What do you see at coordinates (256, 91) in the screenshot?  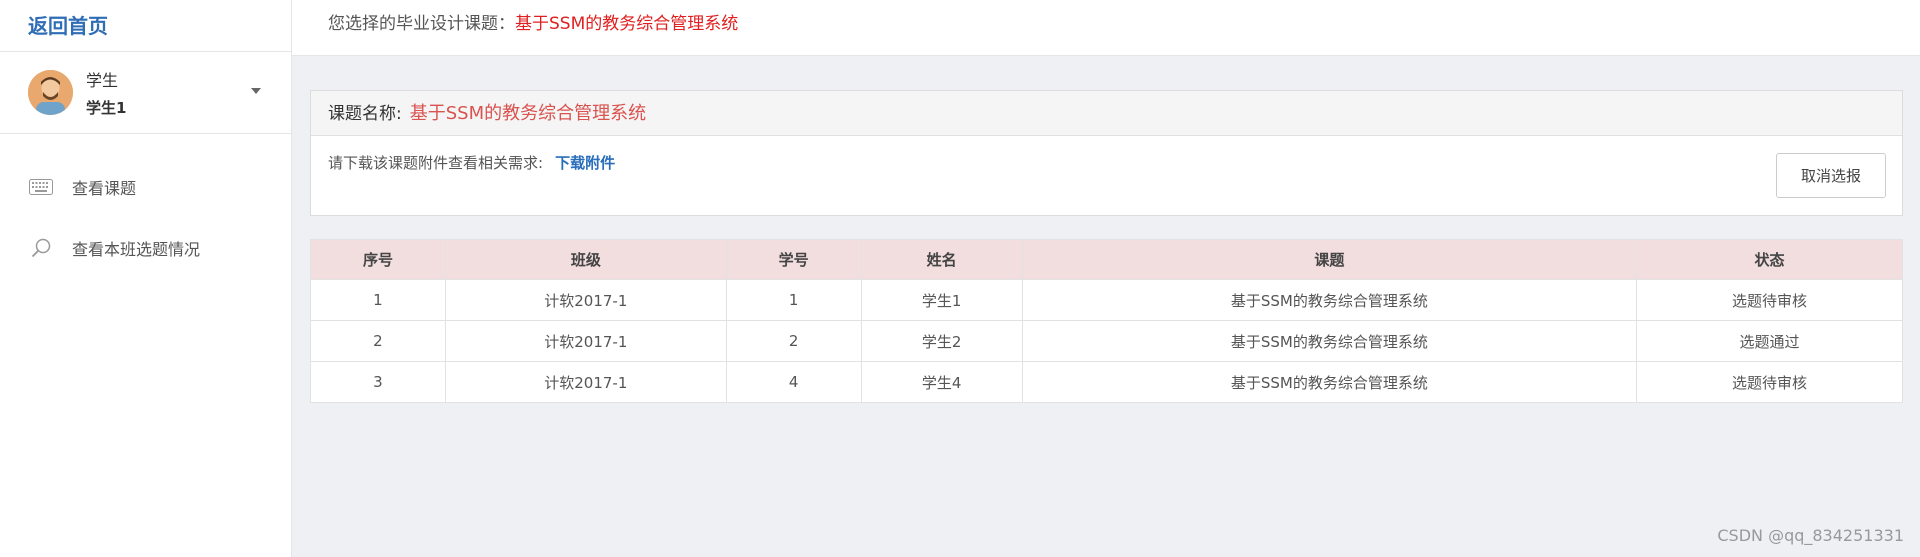 I see `chevron-down-icon` at bounding box center [256, 91].